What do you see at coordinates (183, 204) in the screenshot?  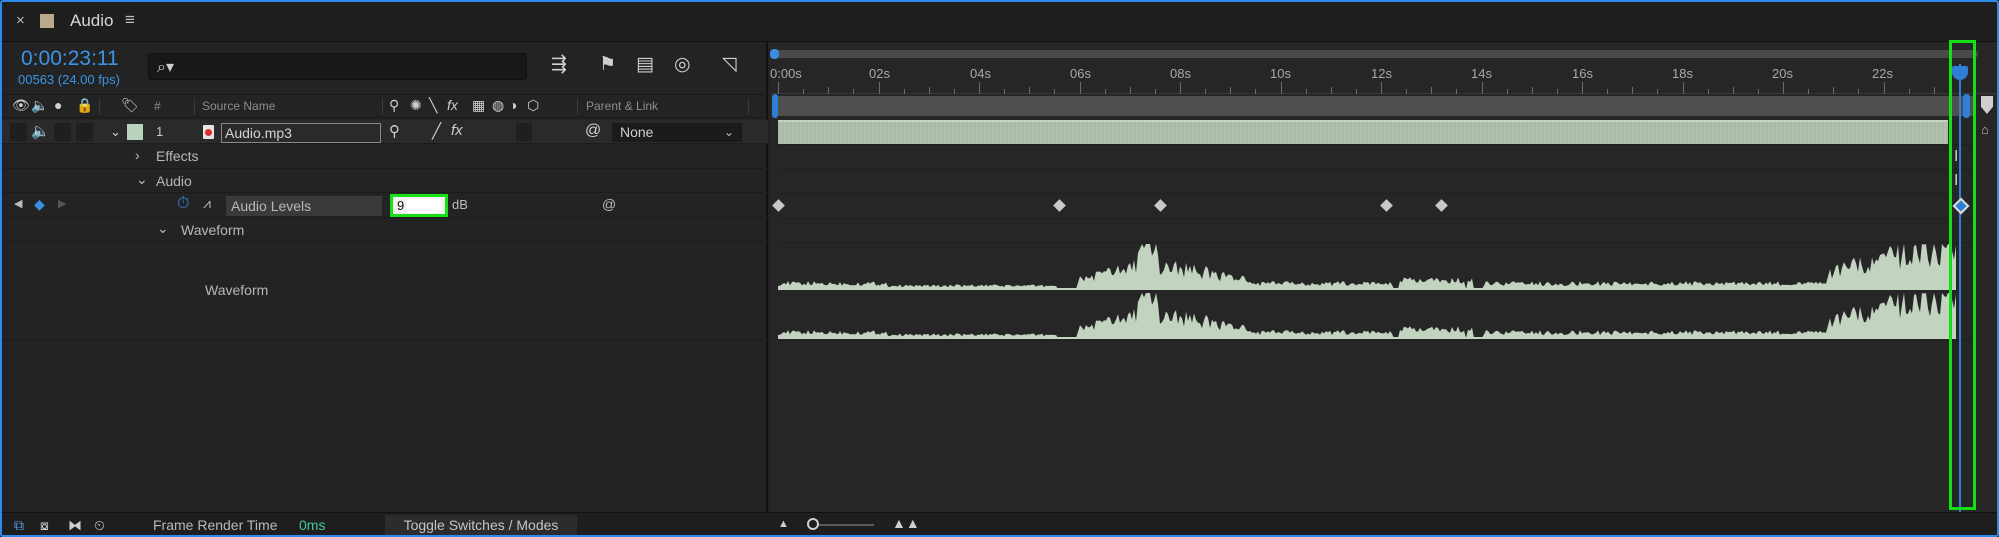 I see `stopwatch-icon: ⏱` at bounding box center [183, 204].